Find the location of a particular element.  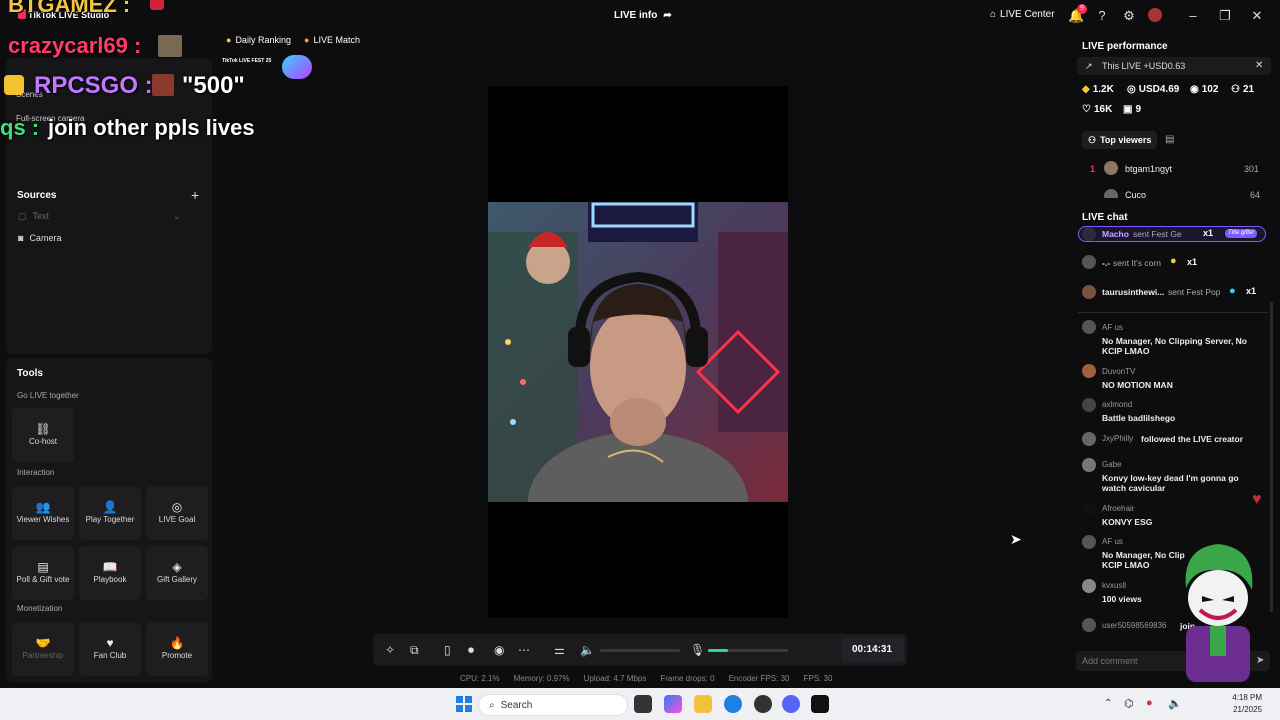

magic-wand-icon: ✧ is located at coordinates (390, 650).